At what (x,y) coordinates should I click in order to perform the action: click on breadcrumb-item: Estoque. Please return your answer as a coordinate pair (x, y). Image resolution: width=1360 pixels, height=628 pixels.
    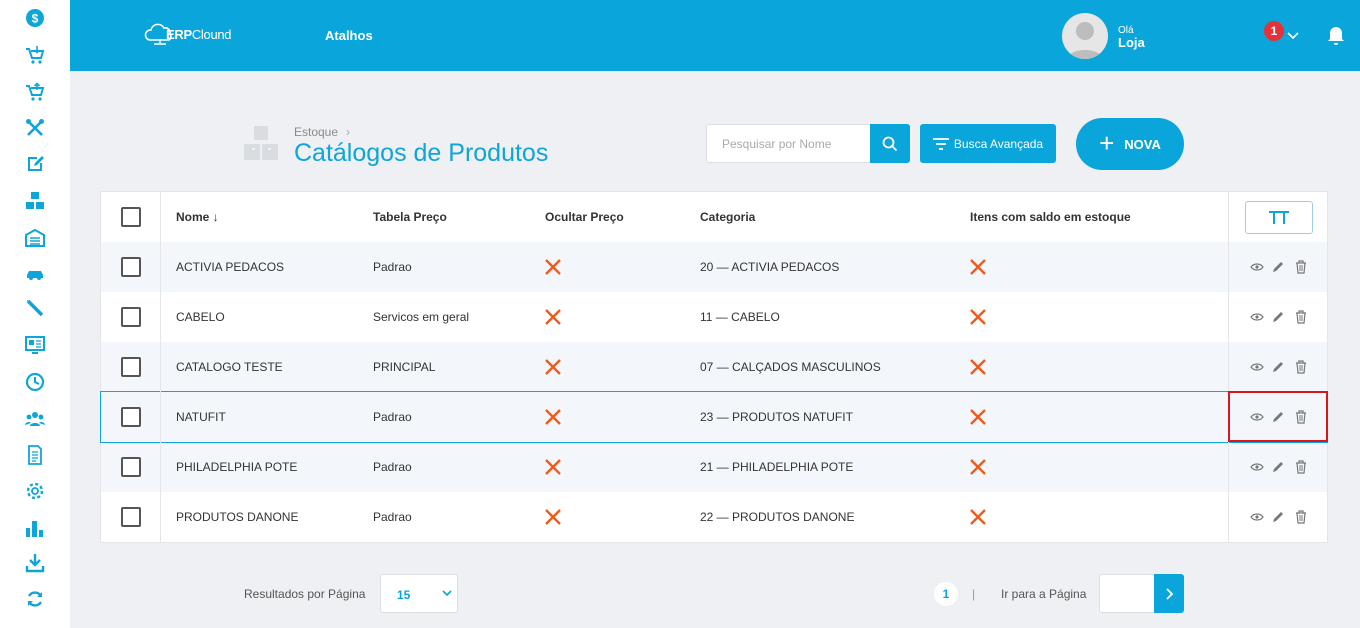
    Looking at the image, I should click on (316, 132).